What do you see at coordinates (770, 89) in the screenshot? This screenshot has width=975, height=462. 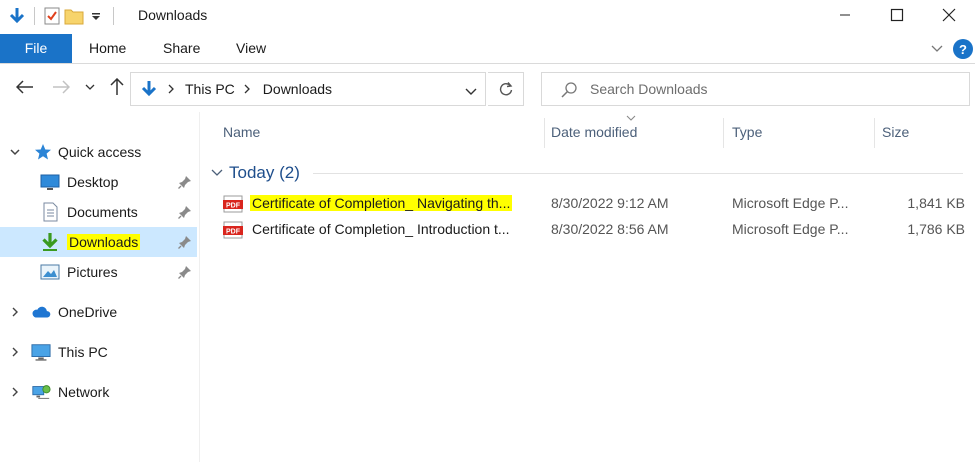 I see `search-input` at bounding box center [770, 89].